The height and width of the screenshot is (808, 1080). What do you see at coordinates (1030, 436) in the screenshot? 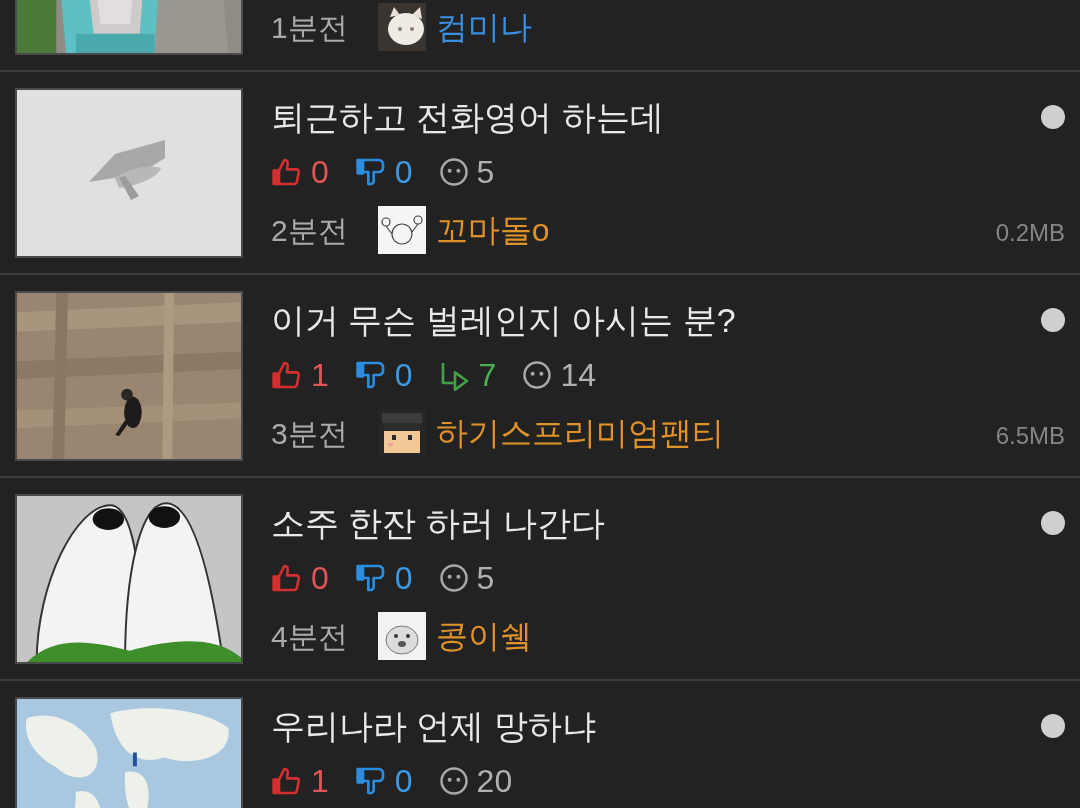
I see `file-size: 6.5MB` at bounding box center [1030, 436].